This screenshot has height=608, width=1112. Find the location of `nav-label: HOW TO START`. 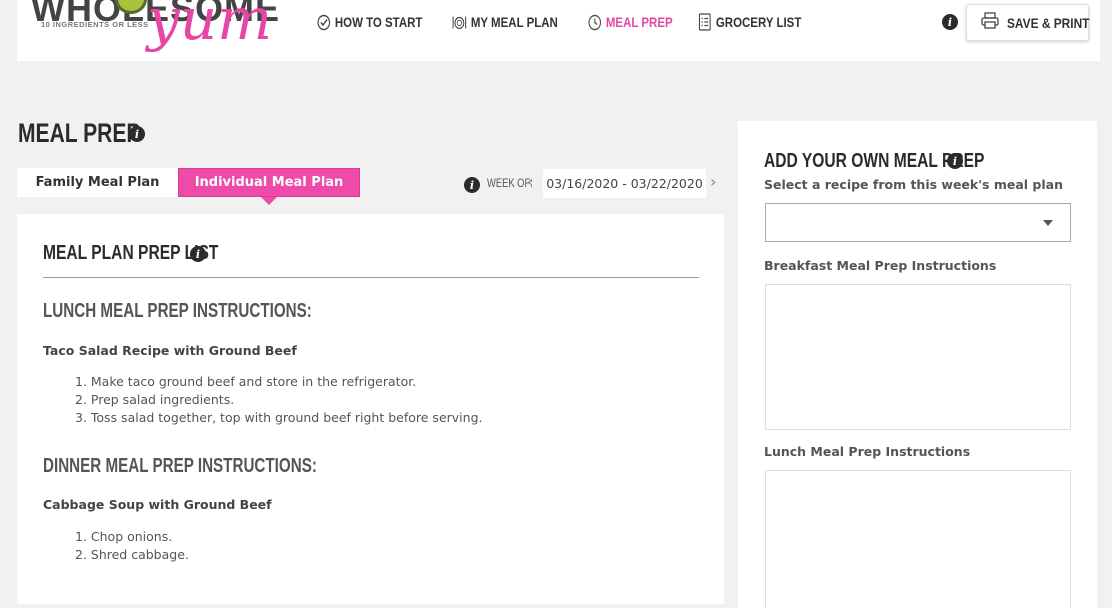

nav-label: HOW TO START is located at coordinates (378, 22).